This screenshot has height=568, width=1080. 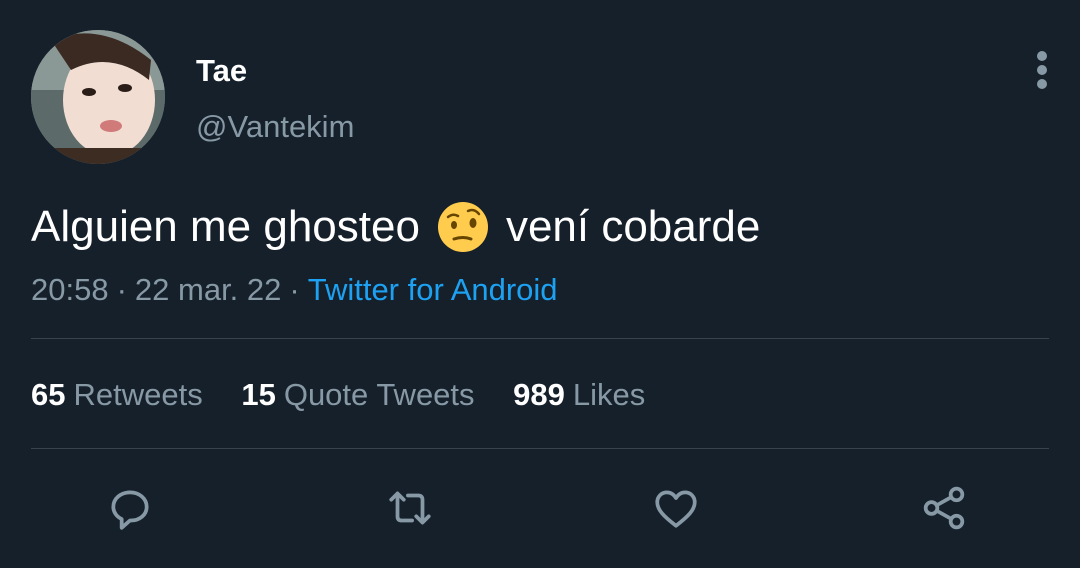 I want to click on more-vertical-icon, so click(x=1042, y=70).